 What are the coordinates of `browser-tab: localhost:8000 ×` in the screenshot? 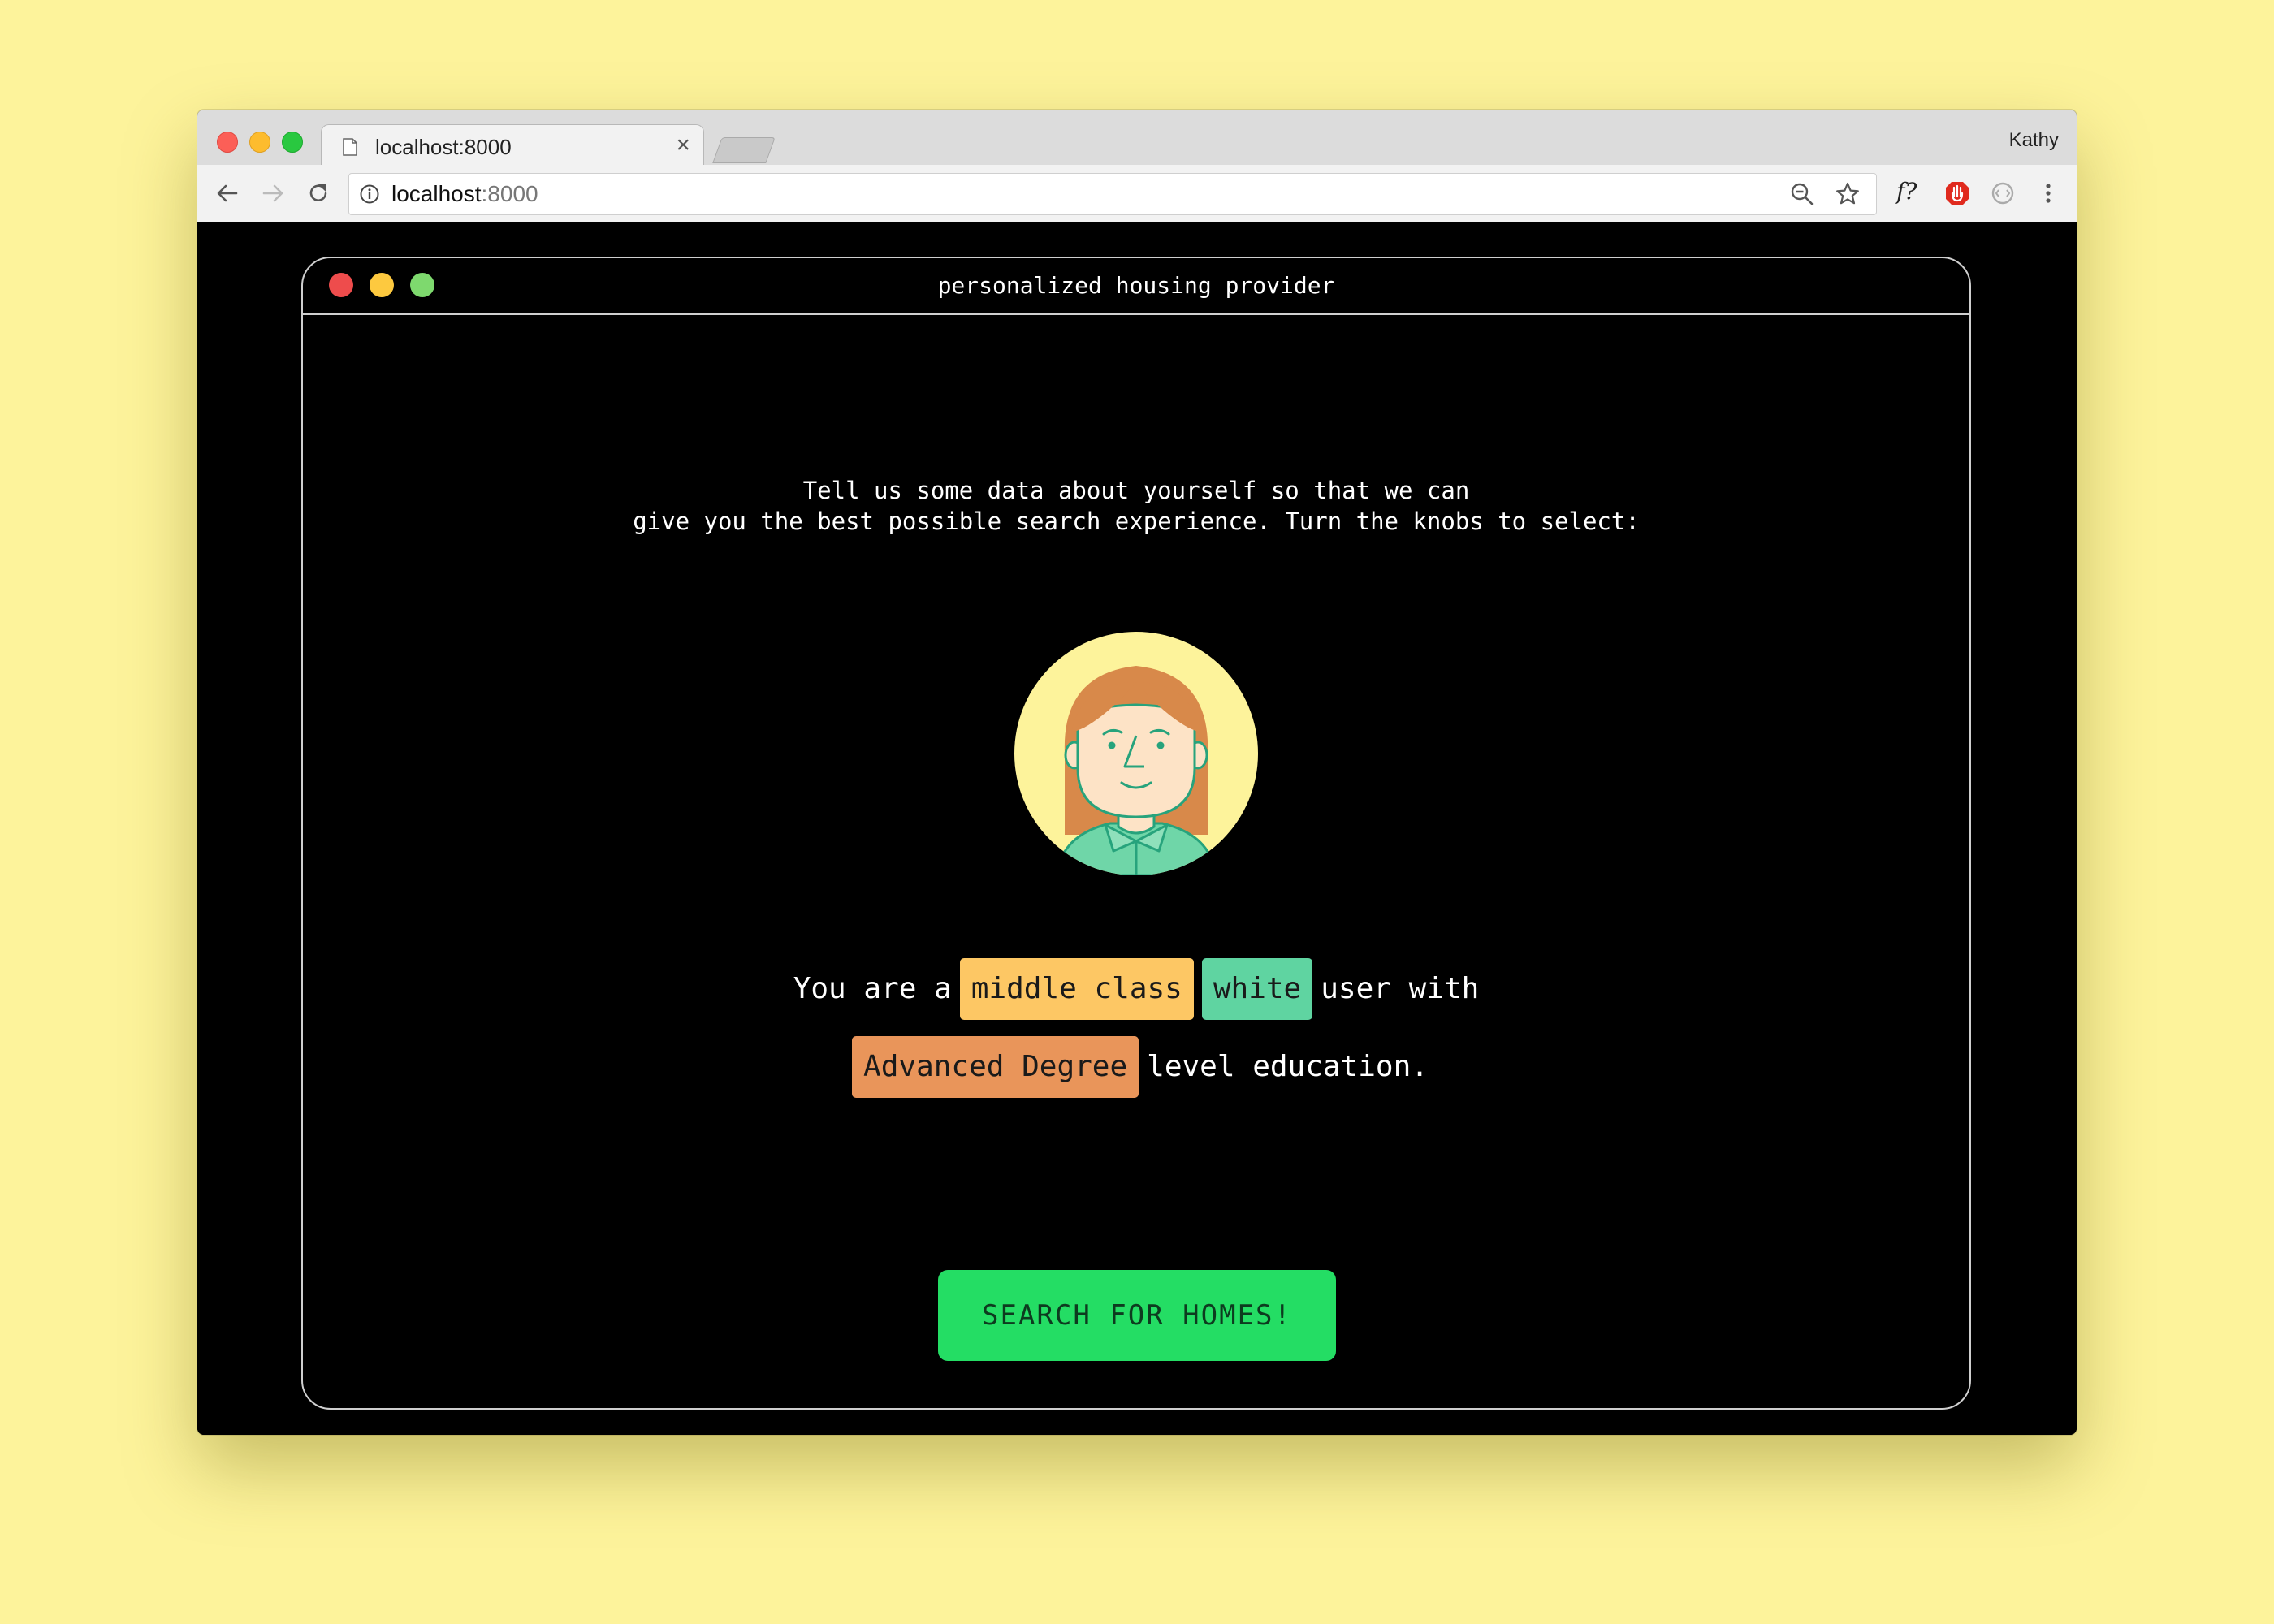 It's located at (512, 146).